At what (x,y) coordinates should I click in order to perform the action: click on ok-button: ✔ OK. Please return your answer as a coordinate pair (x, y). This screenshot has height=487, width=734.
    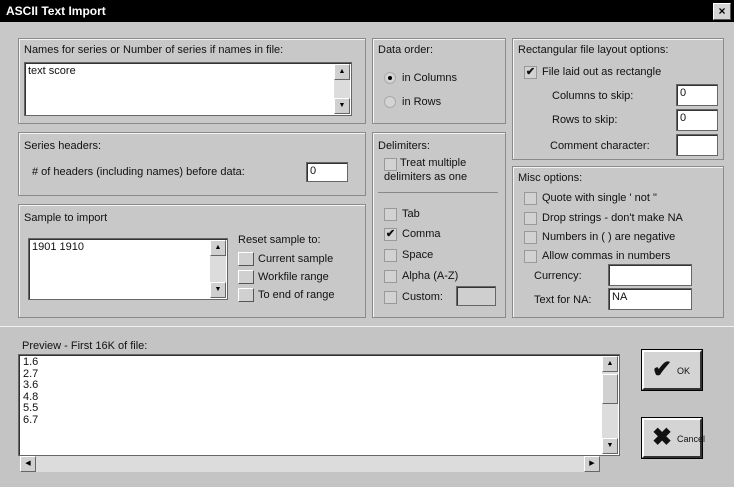
    Looking at the image, I should click on (672, 370).